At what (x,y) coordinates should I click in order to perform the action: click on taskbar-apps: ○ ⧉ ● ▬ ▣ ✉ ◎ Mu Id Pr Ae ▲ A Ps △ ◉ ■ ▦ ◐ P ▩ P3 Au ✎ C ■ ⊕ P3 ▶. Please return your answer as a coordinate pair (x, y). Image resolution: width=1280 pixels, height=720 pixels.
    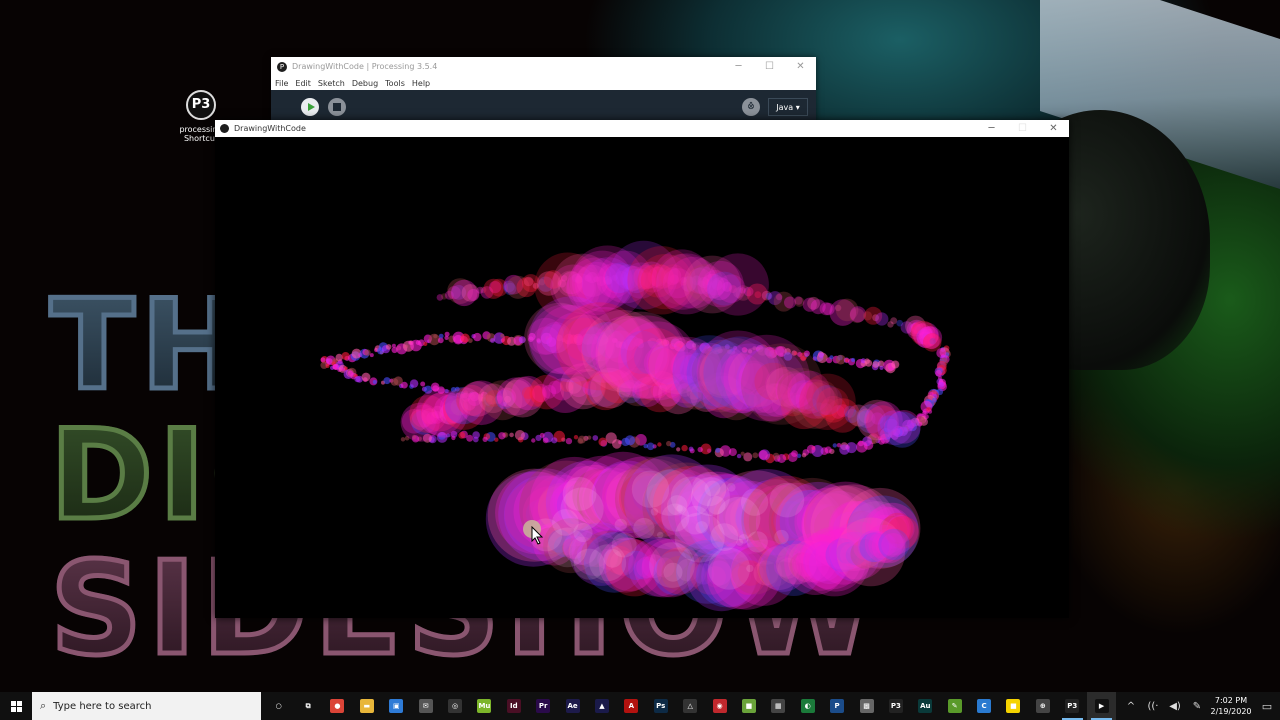
    Looking at the image, I should click on (690, 706).